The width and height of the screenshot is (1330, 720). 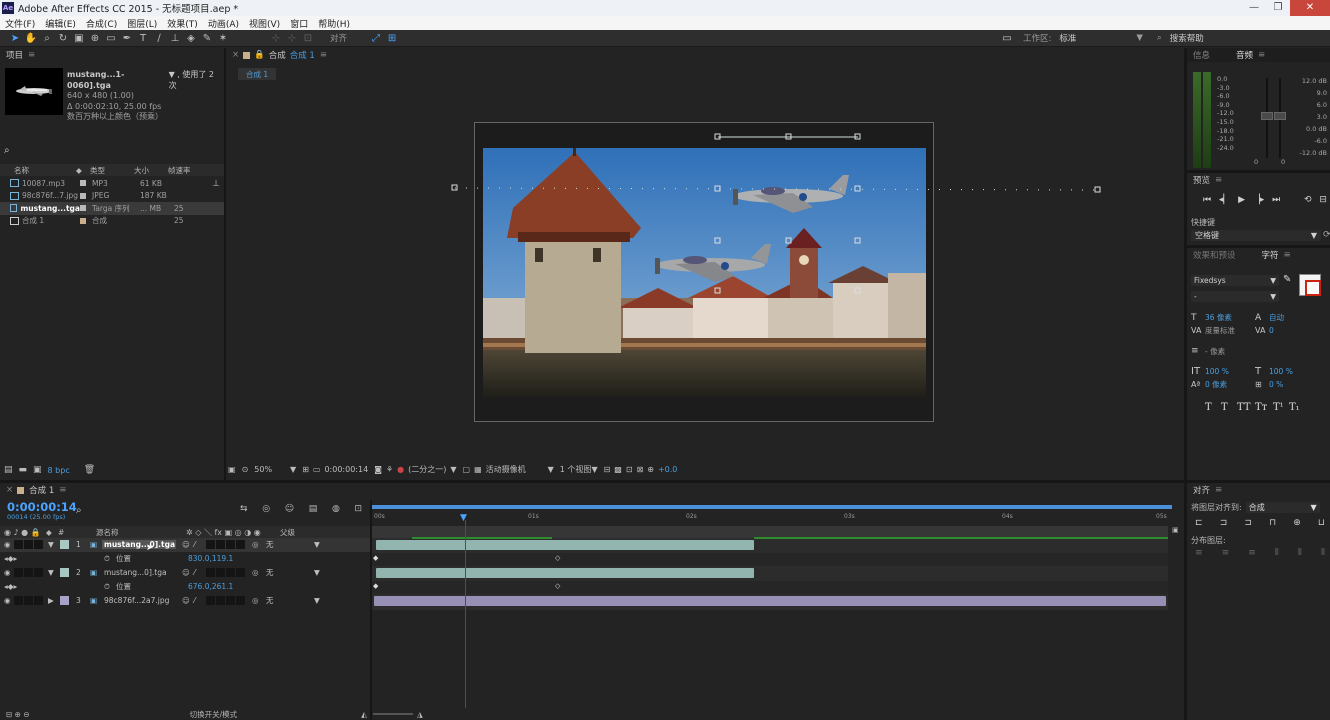 What do you see at coordinates (42, 507) in the screenshot?
I see `timeline-timecode: 0:00:00:14` at bounding box center [42, 507].